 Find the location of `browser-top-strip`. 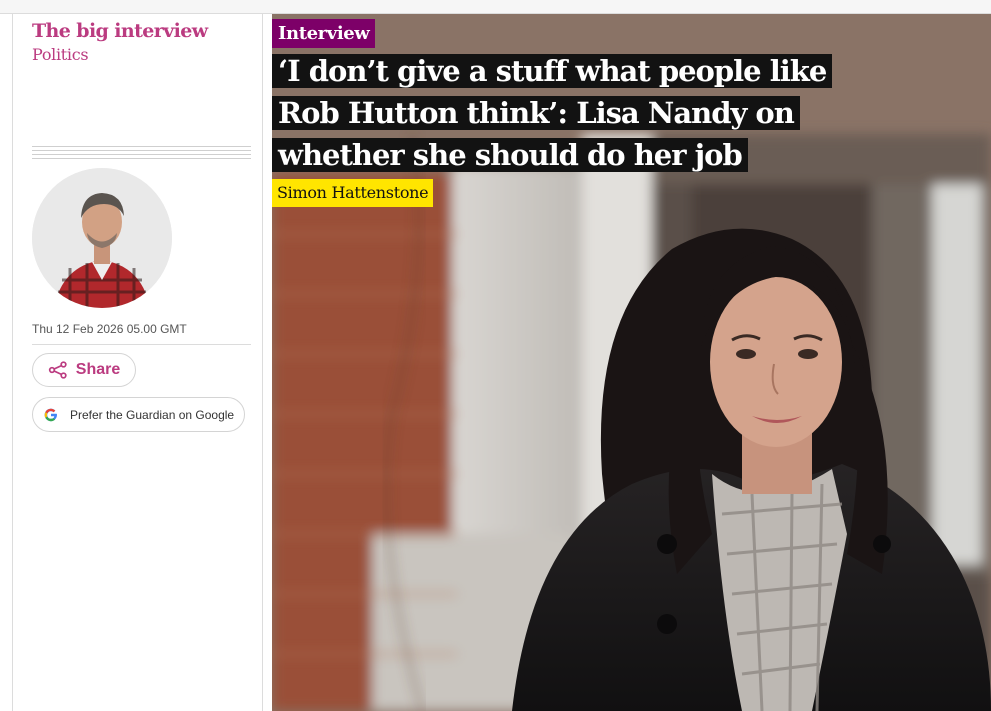

browser-top-strip is located at coordinates (495, 7).